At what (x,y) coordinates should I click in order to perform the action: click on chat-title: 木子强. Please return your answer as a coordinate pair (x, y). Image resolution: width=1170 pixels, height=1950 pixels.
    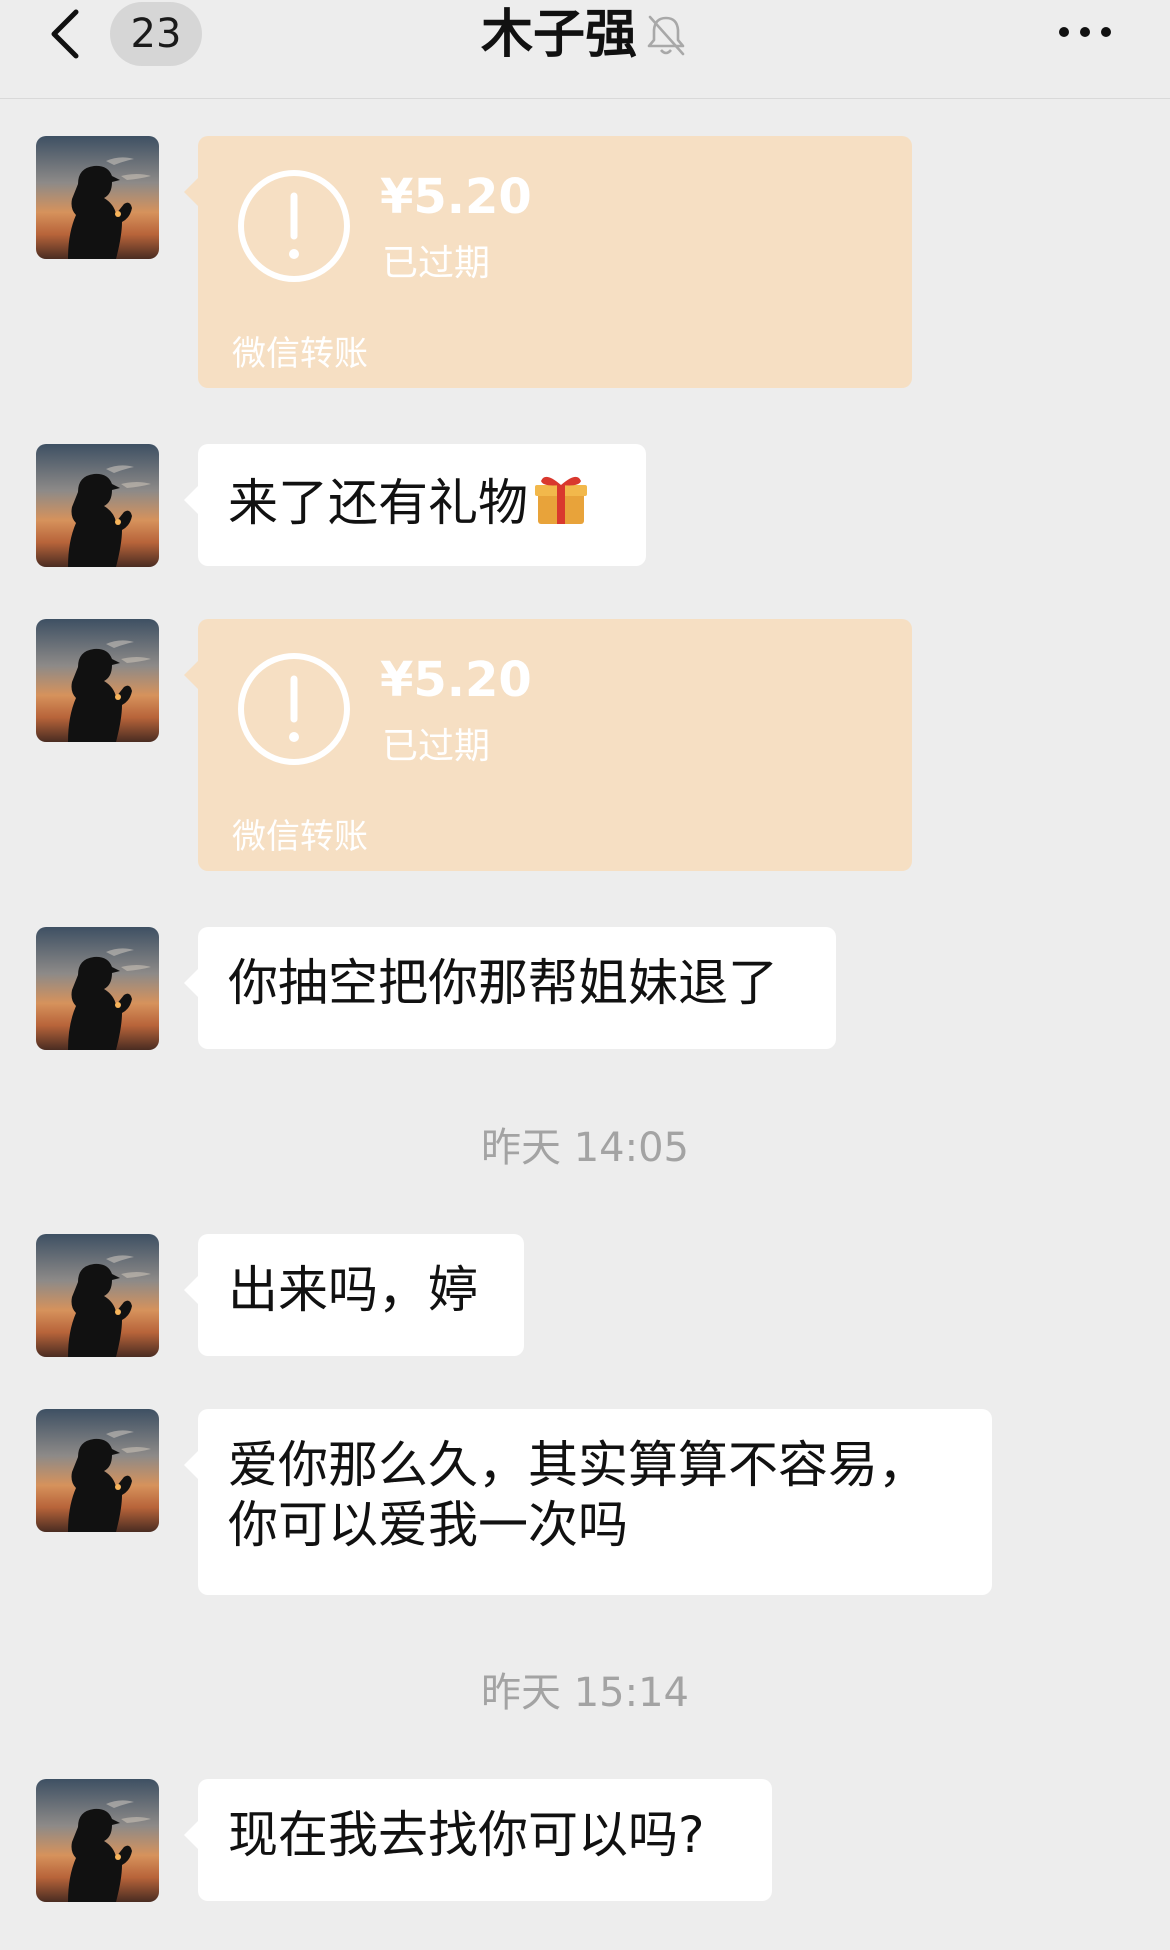
    Looking at the image, I should click on (558, 35).